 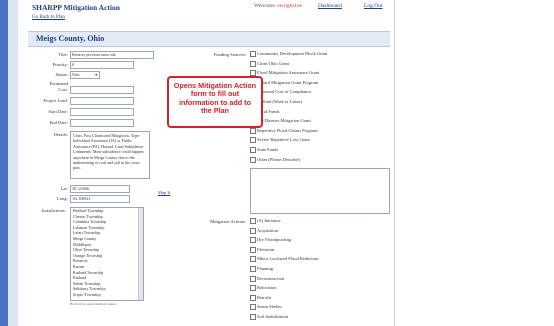 What do you see at coordinates (58, 83) in the screenshot?
I see `estimated-cost-label-1: Estimated` at bounding box center [58, 83].